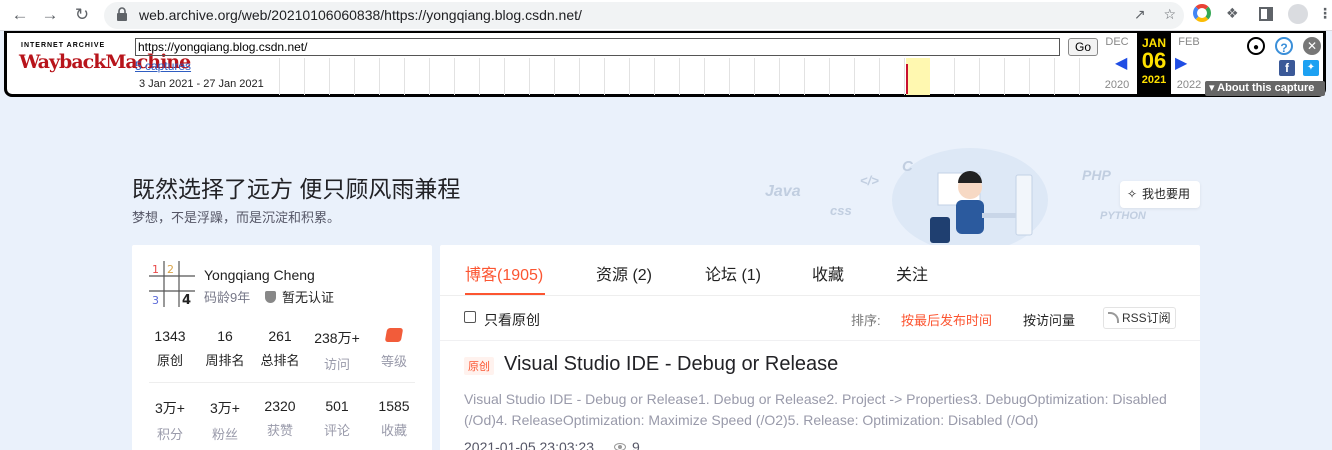 This screenshot has width=1332, height=450. I want to click on menu-kebab-icon: ⋮, so click(1325, 18).